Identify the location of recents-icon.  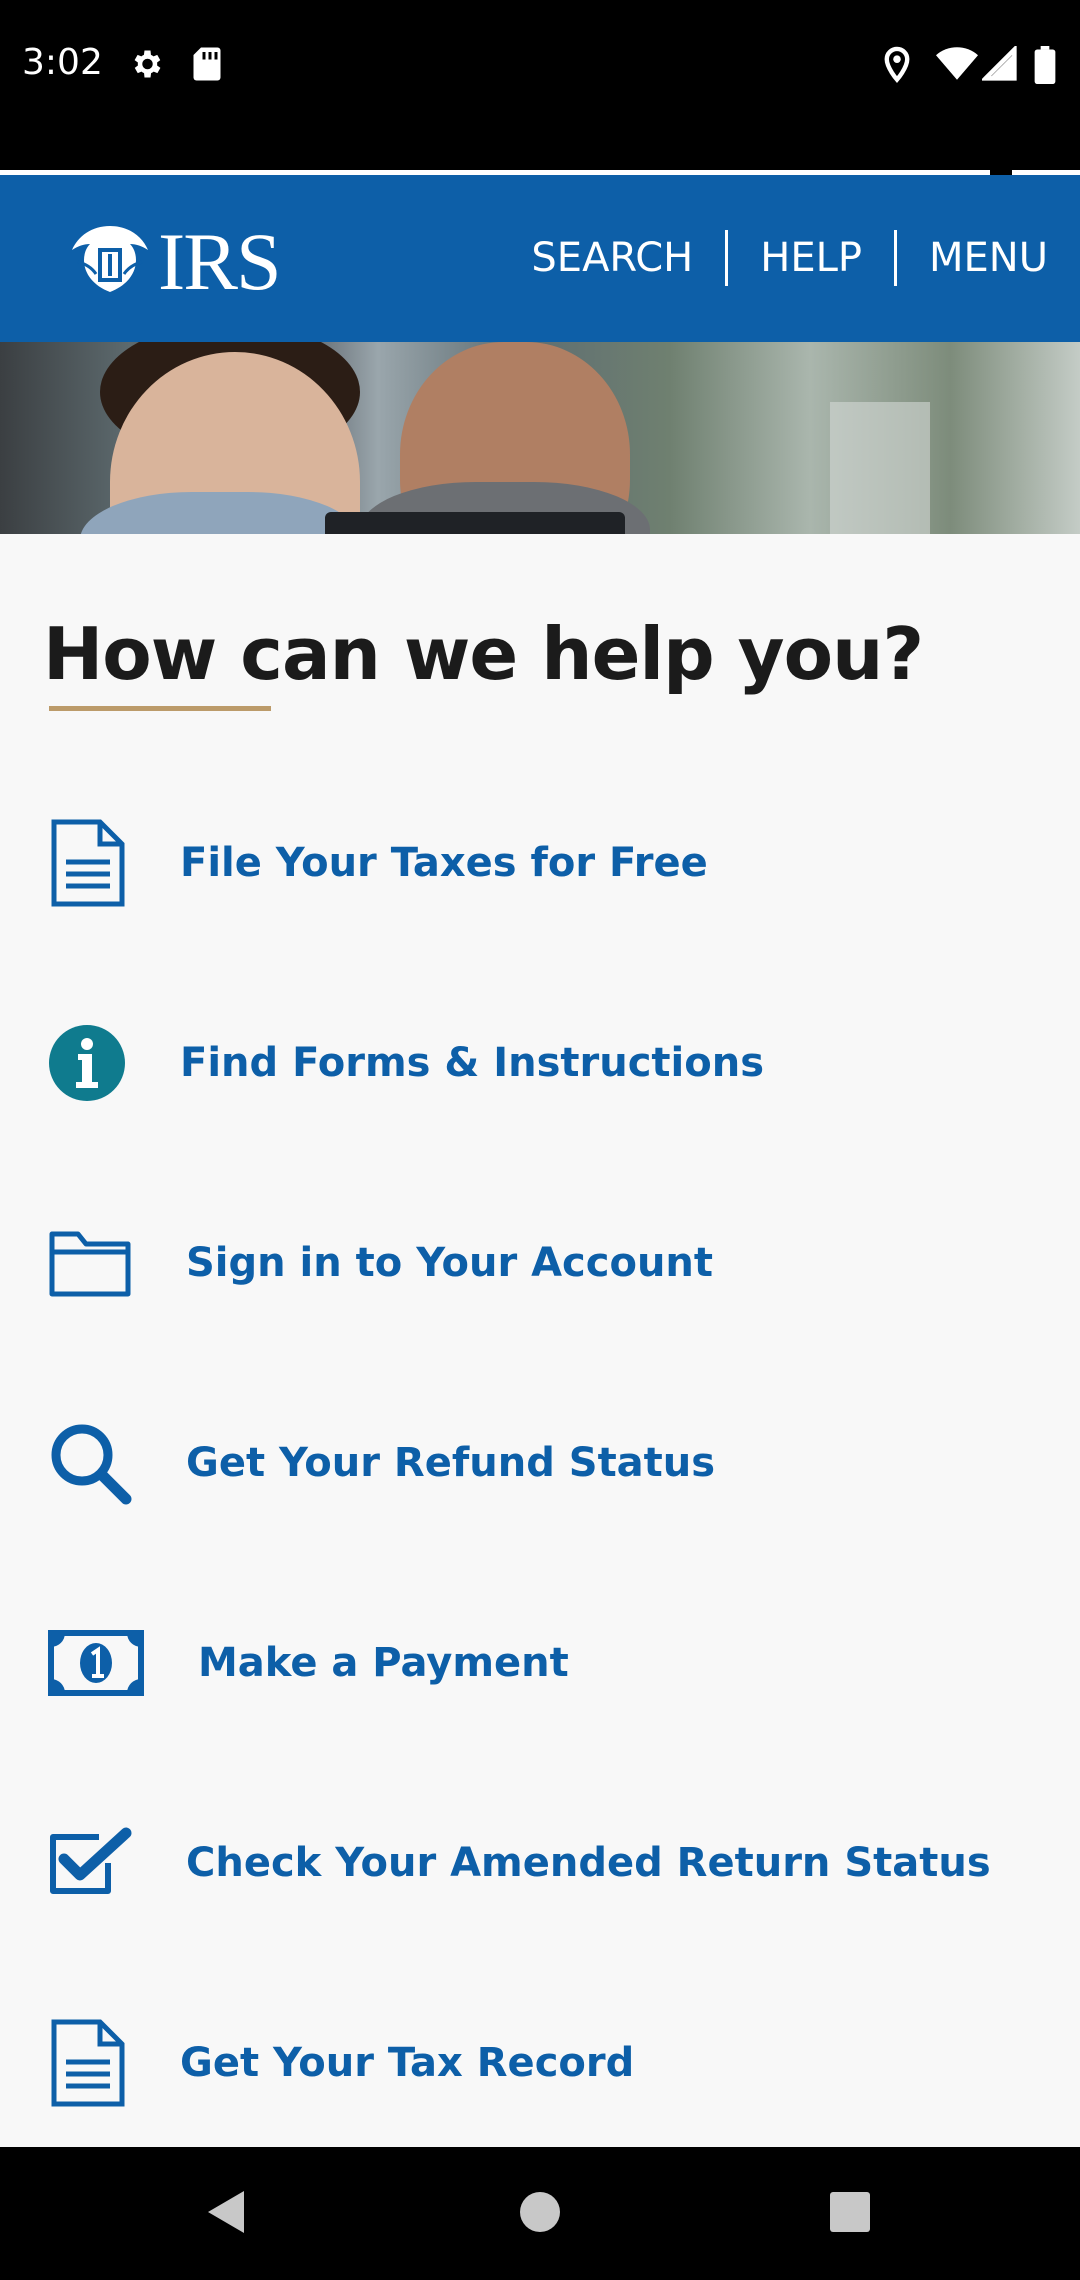
(850, 2212).